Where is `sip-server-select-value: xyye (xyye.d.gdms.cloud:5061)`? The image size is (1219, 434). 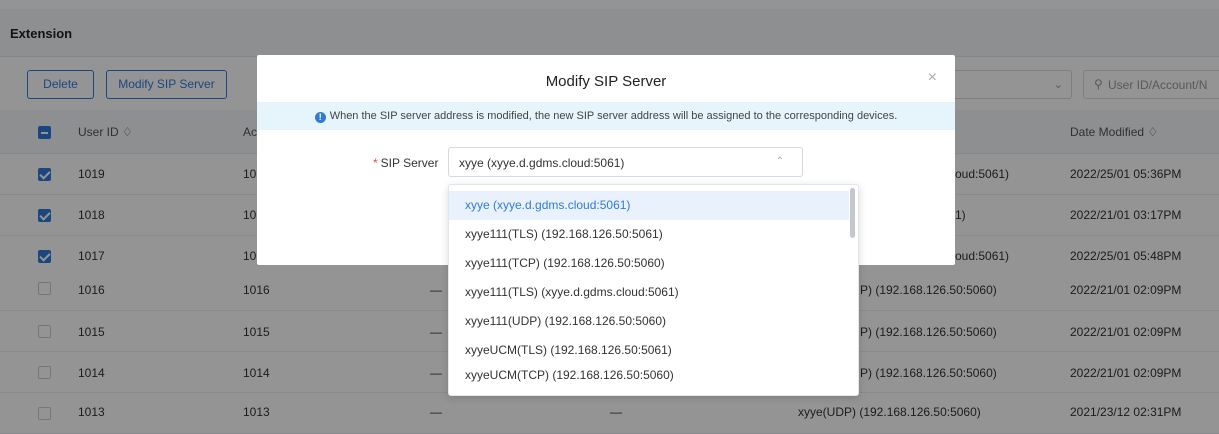 sip-server-select-value: xyye (xyye.d.gdms.cloud:5061) is located at coordinates (542, 163).